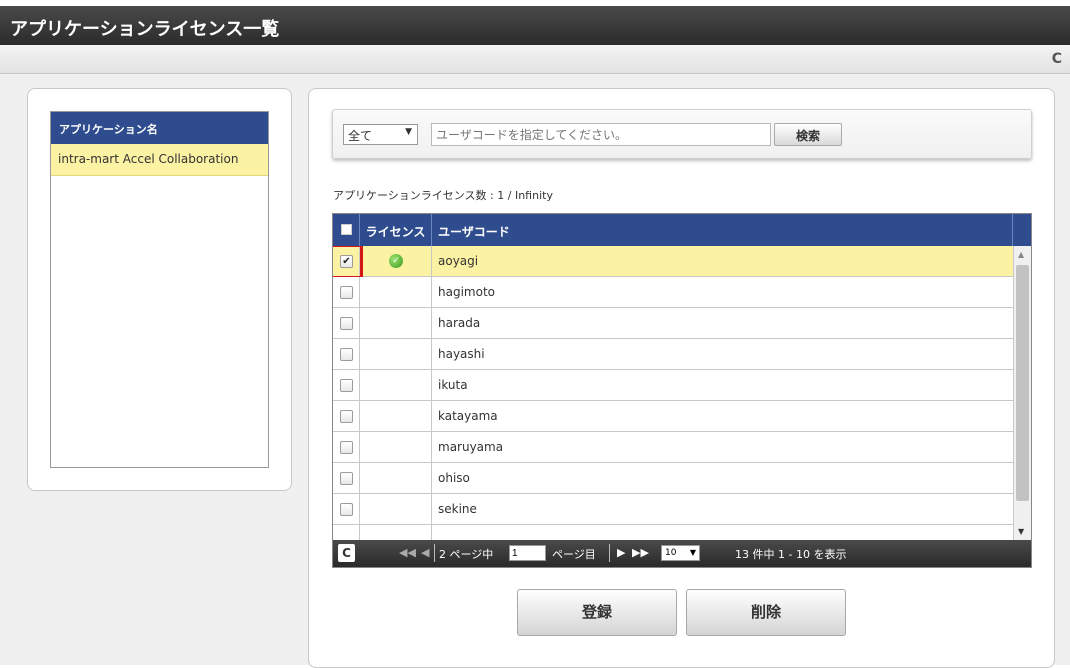 This screenshot has height=668, width=1070. I want to click on prev-page-icon: ◀, so click(425, 552).